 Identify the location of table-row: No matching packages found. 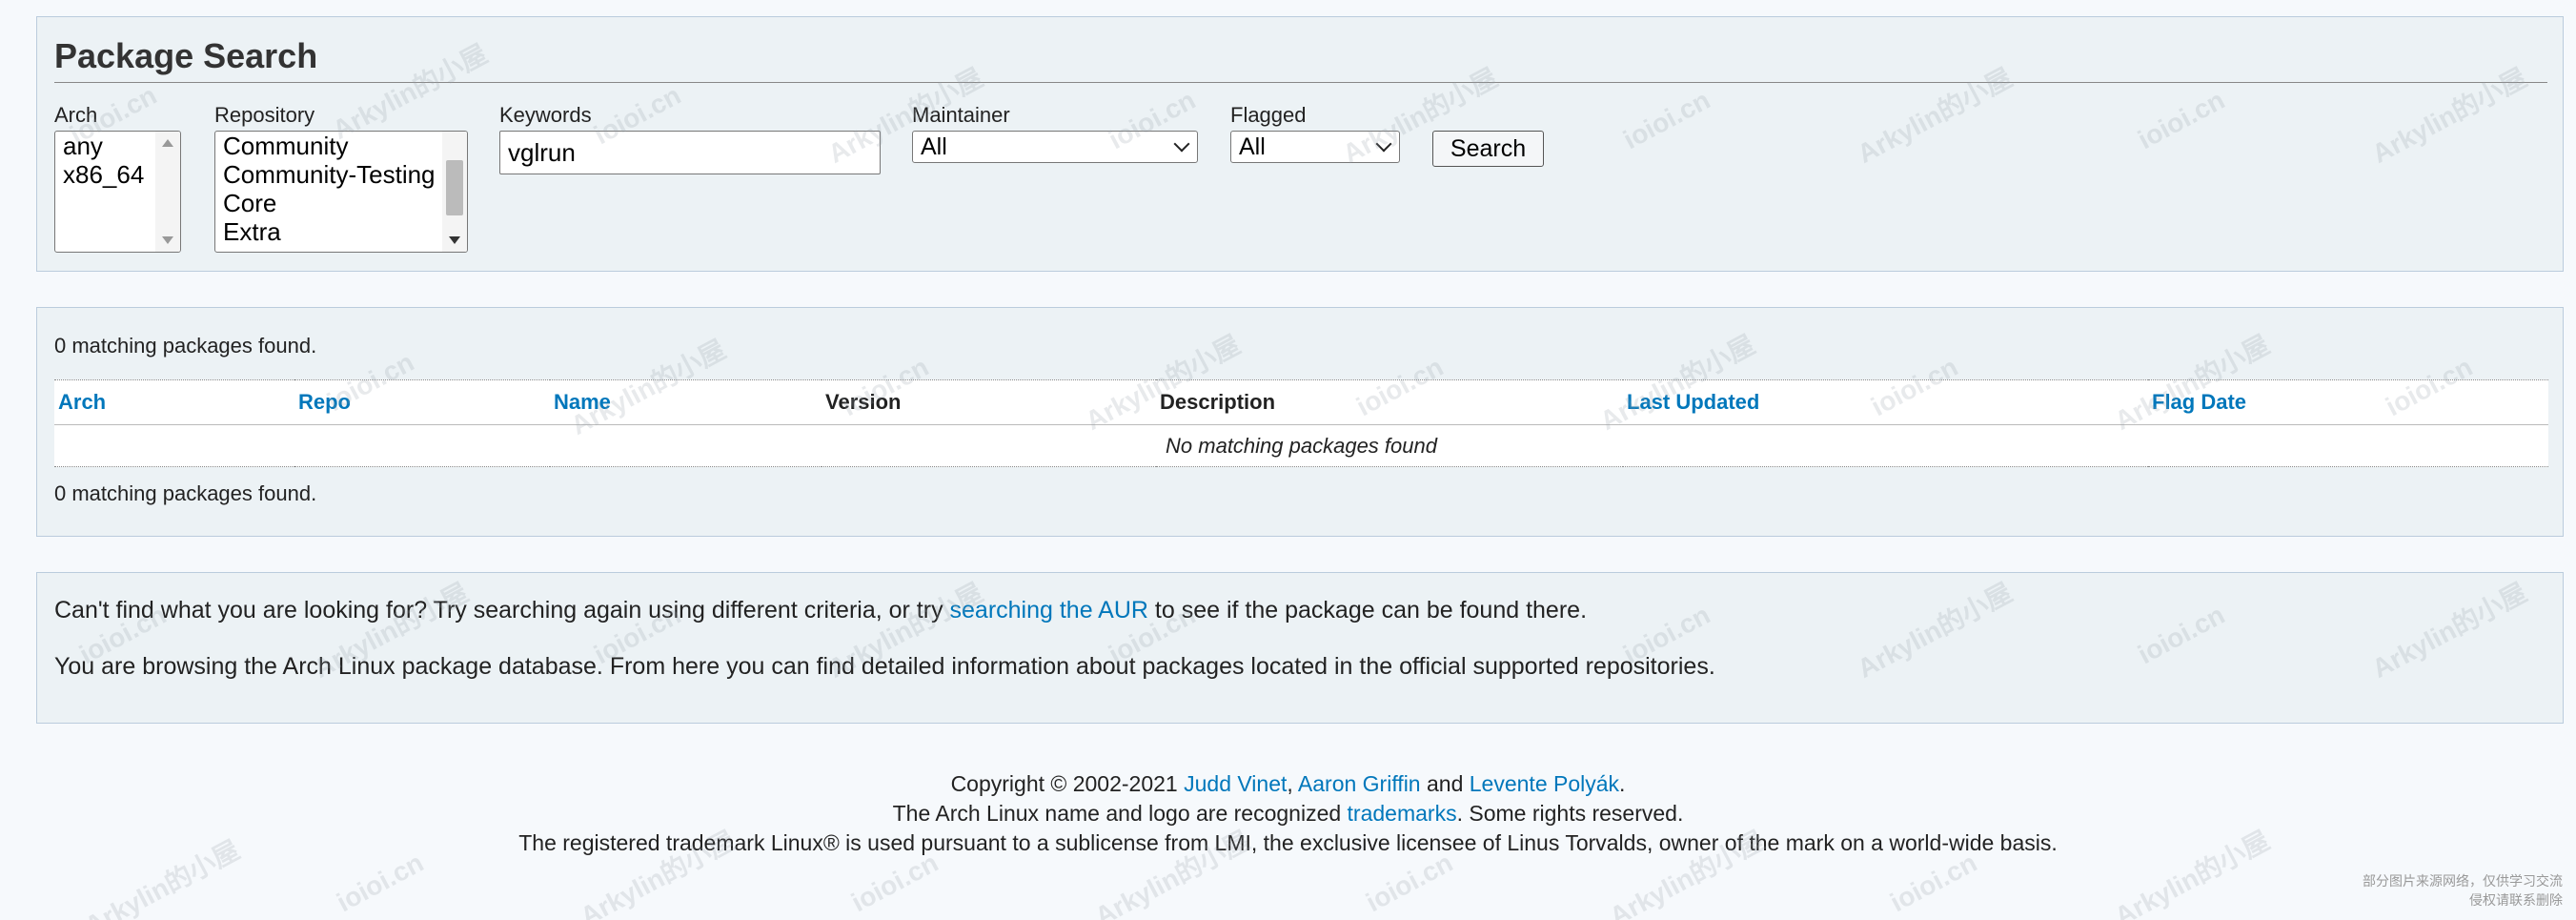
(1301, 446).